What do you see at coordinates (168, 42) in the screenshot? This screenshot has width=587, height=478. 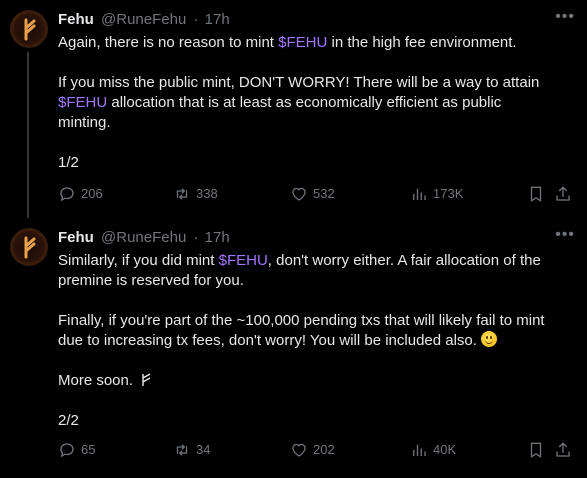 I see `text-span: Again, there is no reason to mint` at bounding box center [168, 42].